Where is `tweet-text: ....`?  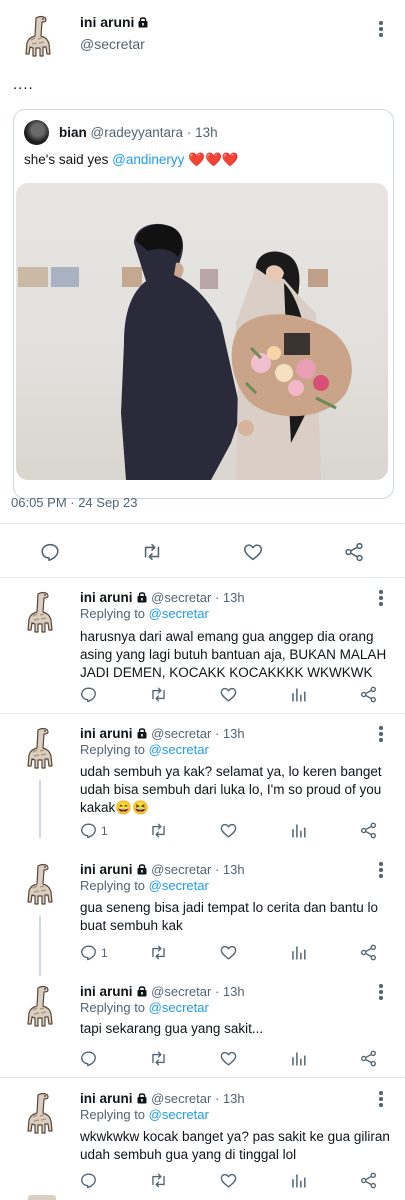
tweet-text: .... is located at coordinates (23, 84).